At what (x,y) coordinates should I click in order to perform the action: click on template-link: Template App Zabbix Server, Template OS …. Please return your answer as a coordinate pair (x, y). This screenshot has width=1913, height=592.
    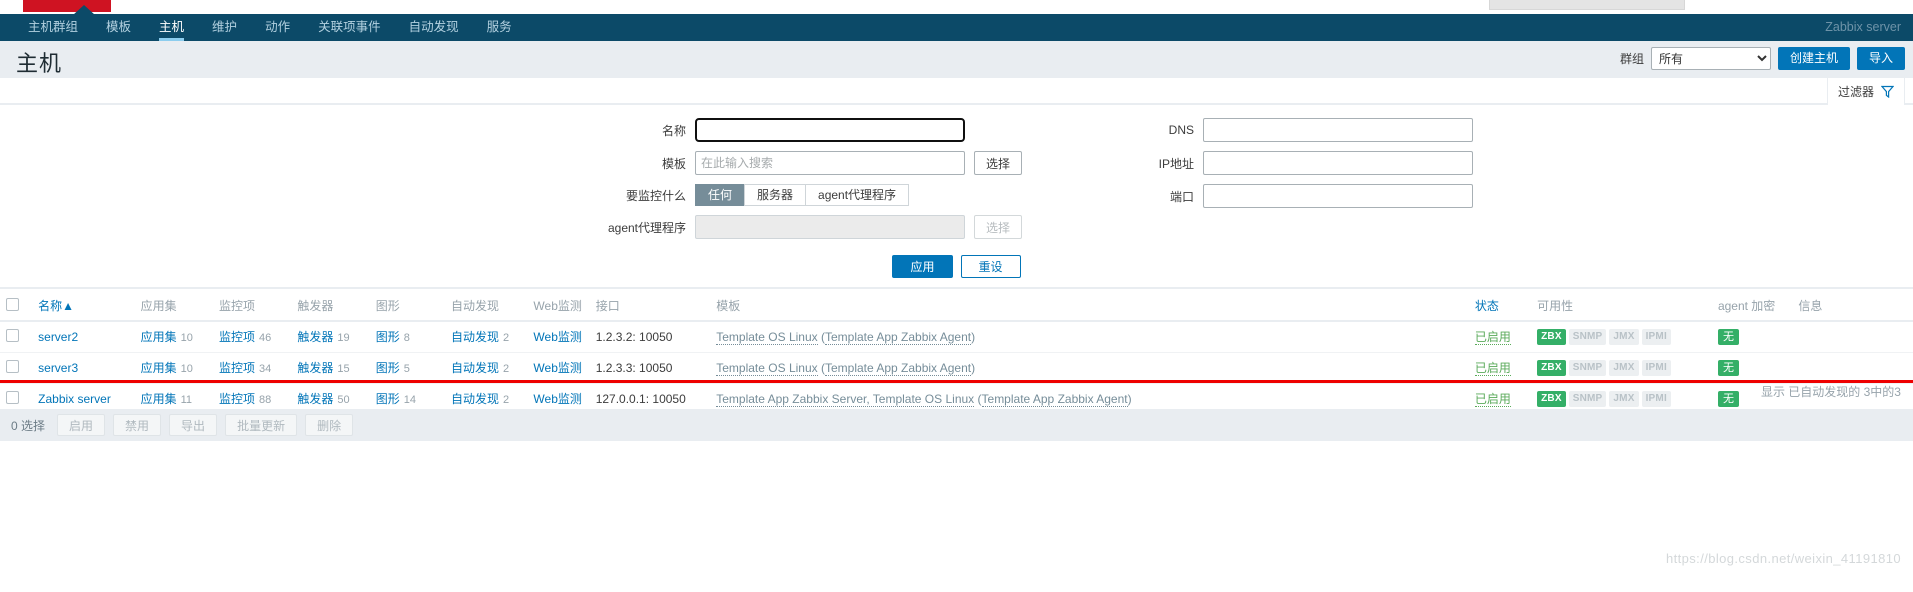
    Looking at the image, I should click on (845, 399).